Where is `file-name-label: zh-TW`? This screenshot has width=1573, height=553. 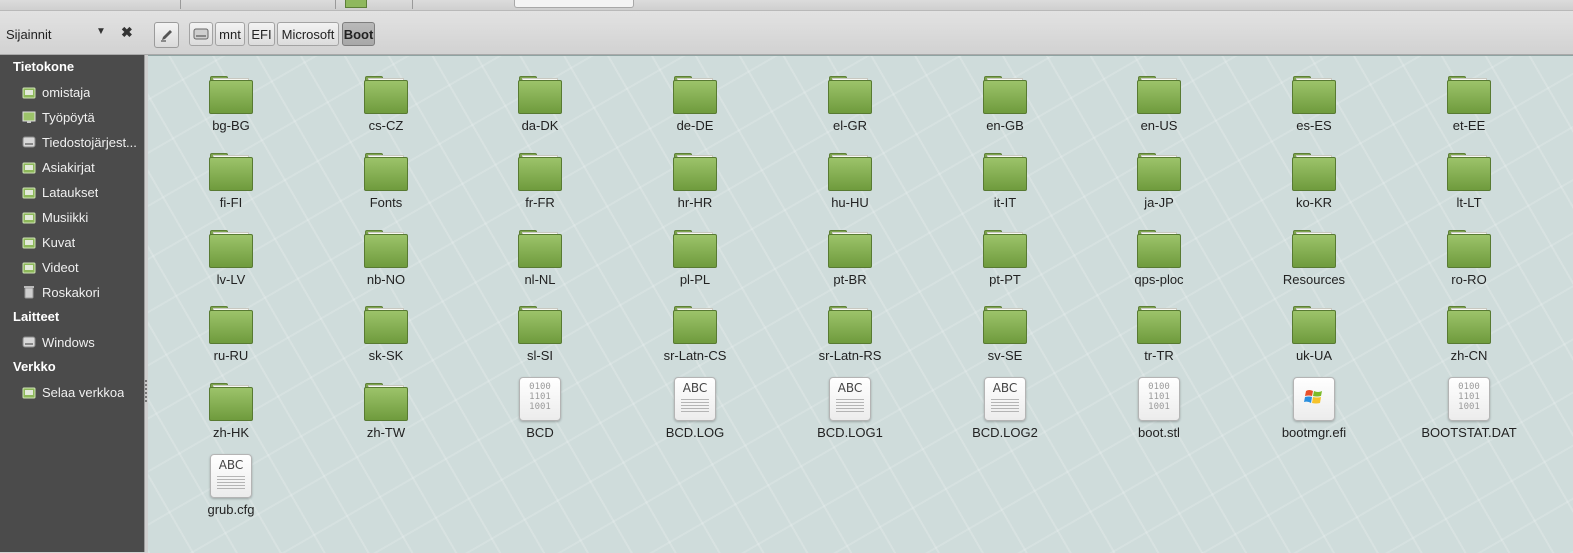
file-name-label: zh-TW is located at coordinates (386, 432).